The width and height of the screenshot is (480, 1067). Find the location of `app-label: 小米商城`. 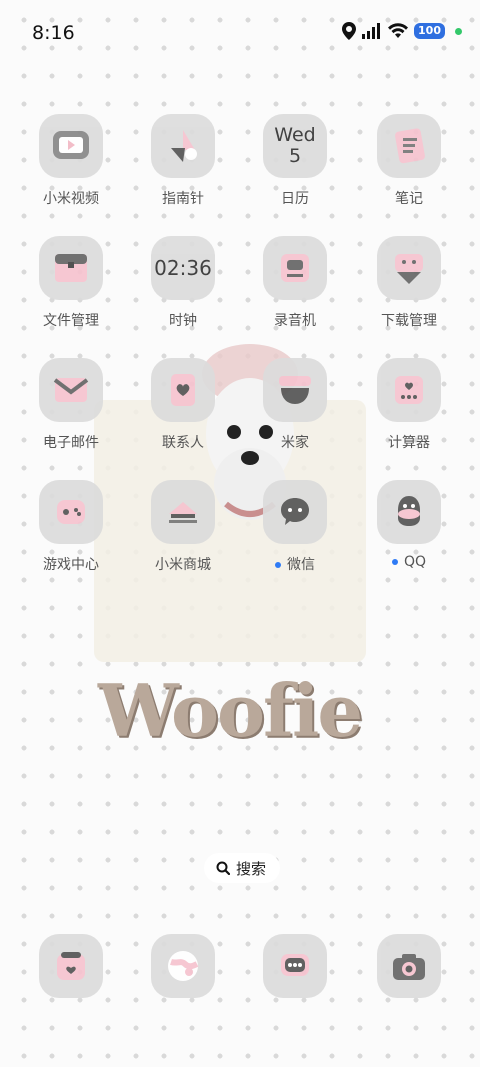

app-label: 小米商城 is located at coordinates (183, 565).